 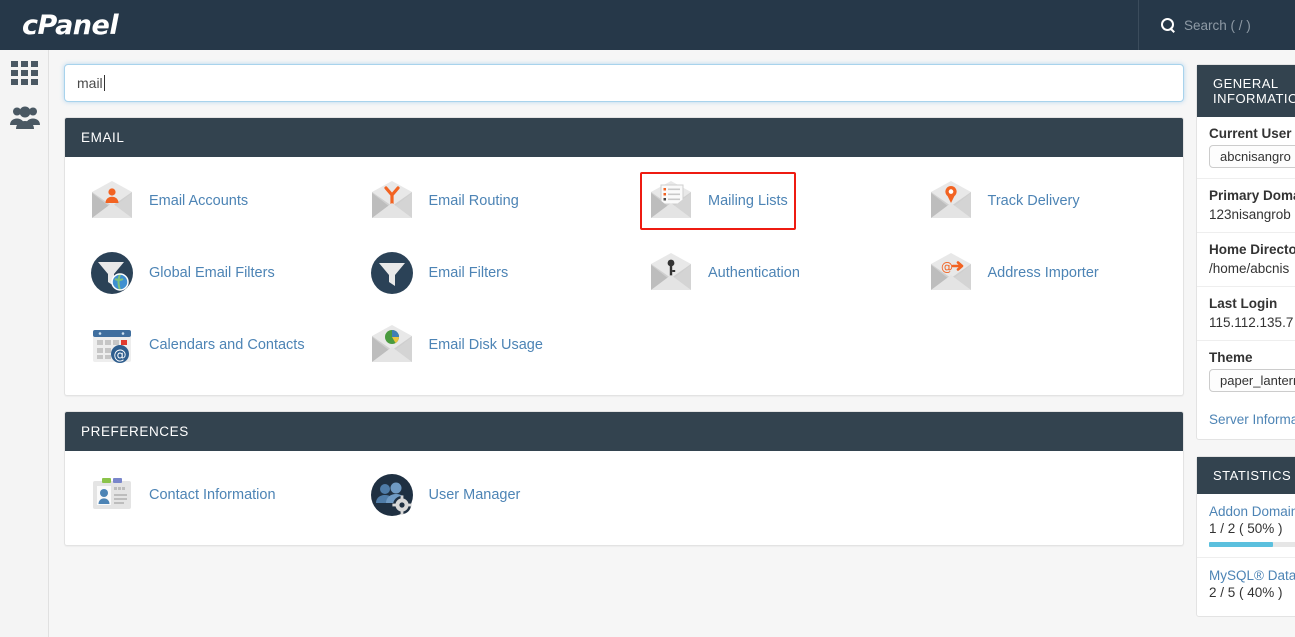 What do you see at coordinates (671, 273) in the screenshot?
I see `envelope-key-icon` at bounding box center [671, 273].